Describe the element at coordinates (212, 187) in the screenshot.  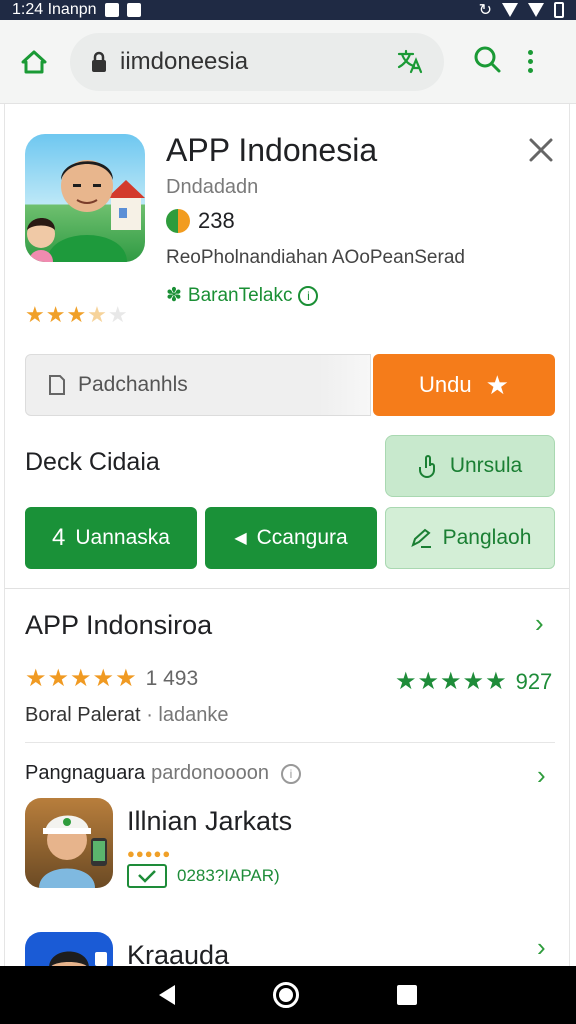
I see `developer-name: Dndadadn` at that location.